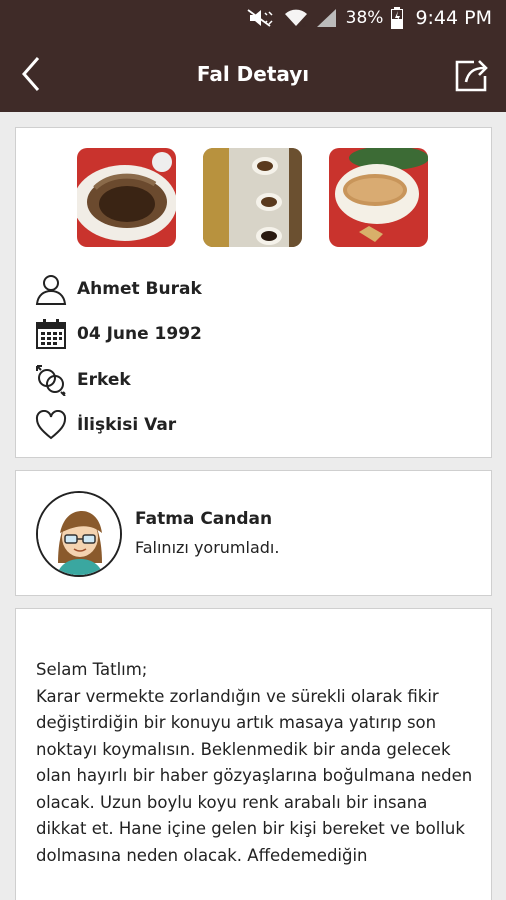 This screenshot has width=506, height=900. What do you see at coordinates (364, 18) in the screenshot?
I see `battery-level: 38%` at bounding box center [364, 18].